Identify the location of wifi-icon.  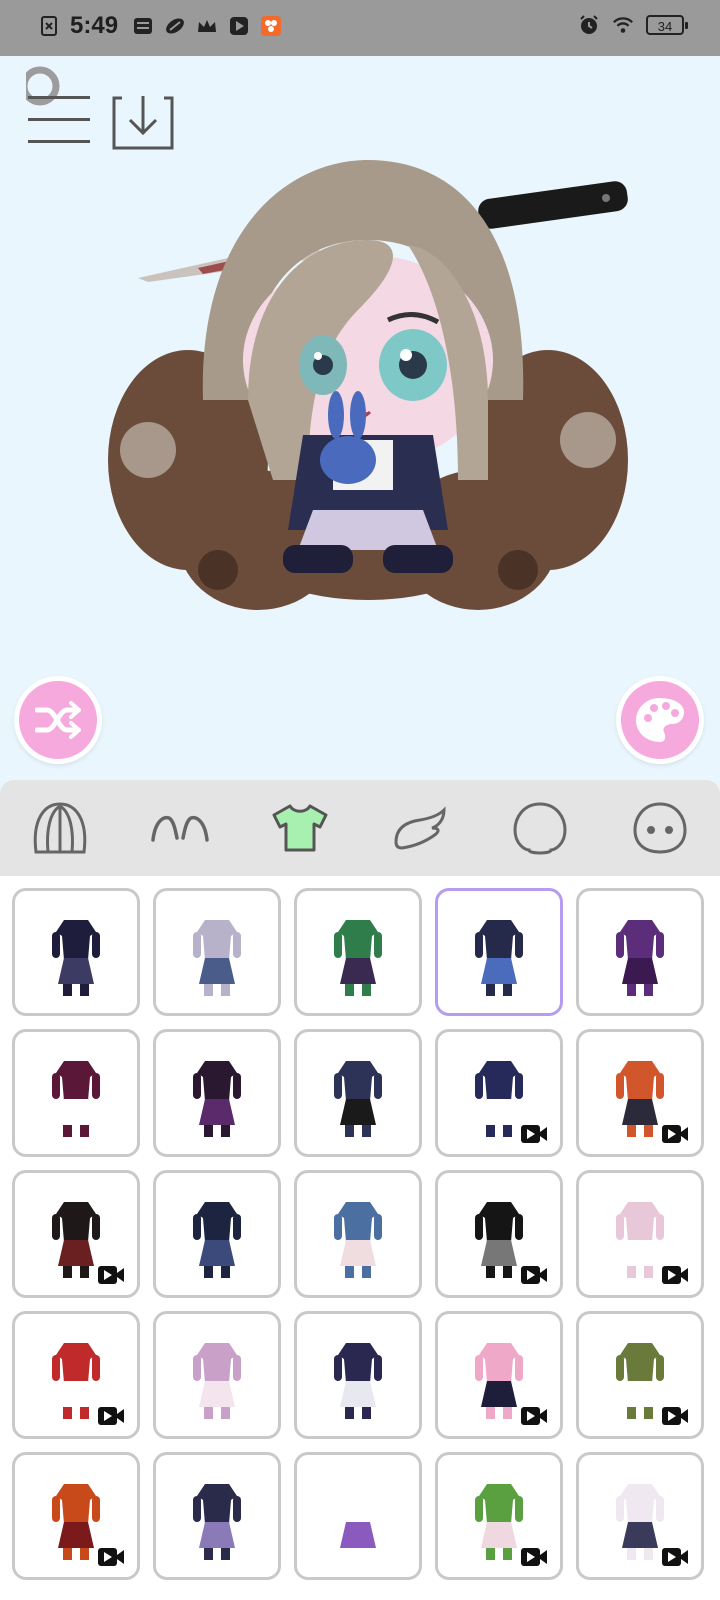
(623, 25).